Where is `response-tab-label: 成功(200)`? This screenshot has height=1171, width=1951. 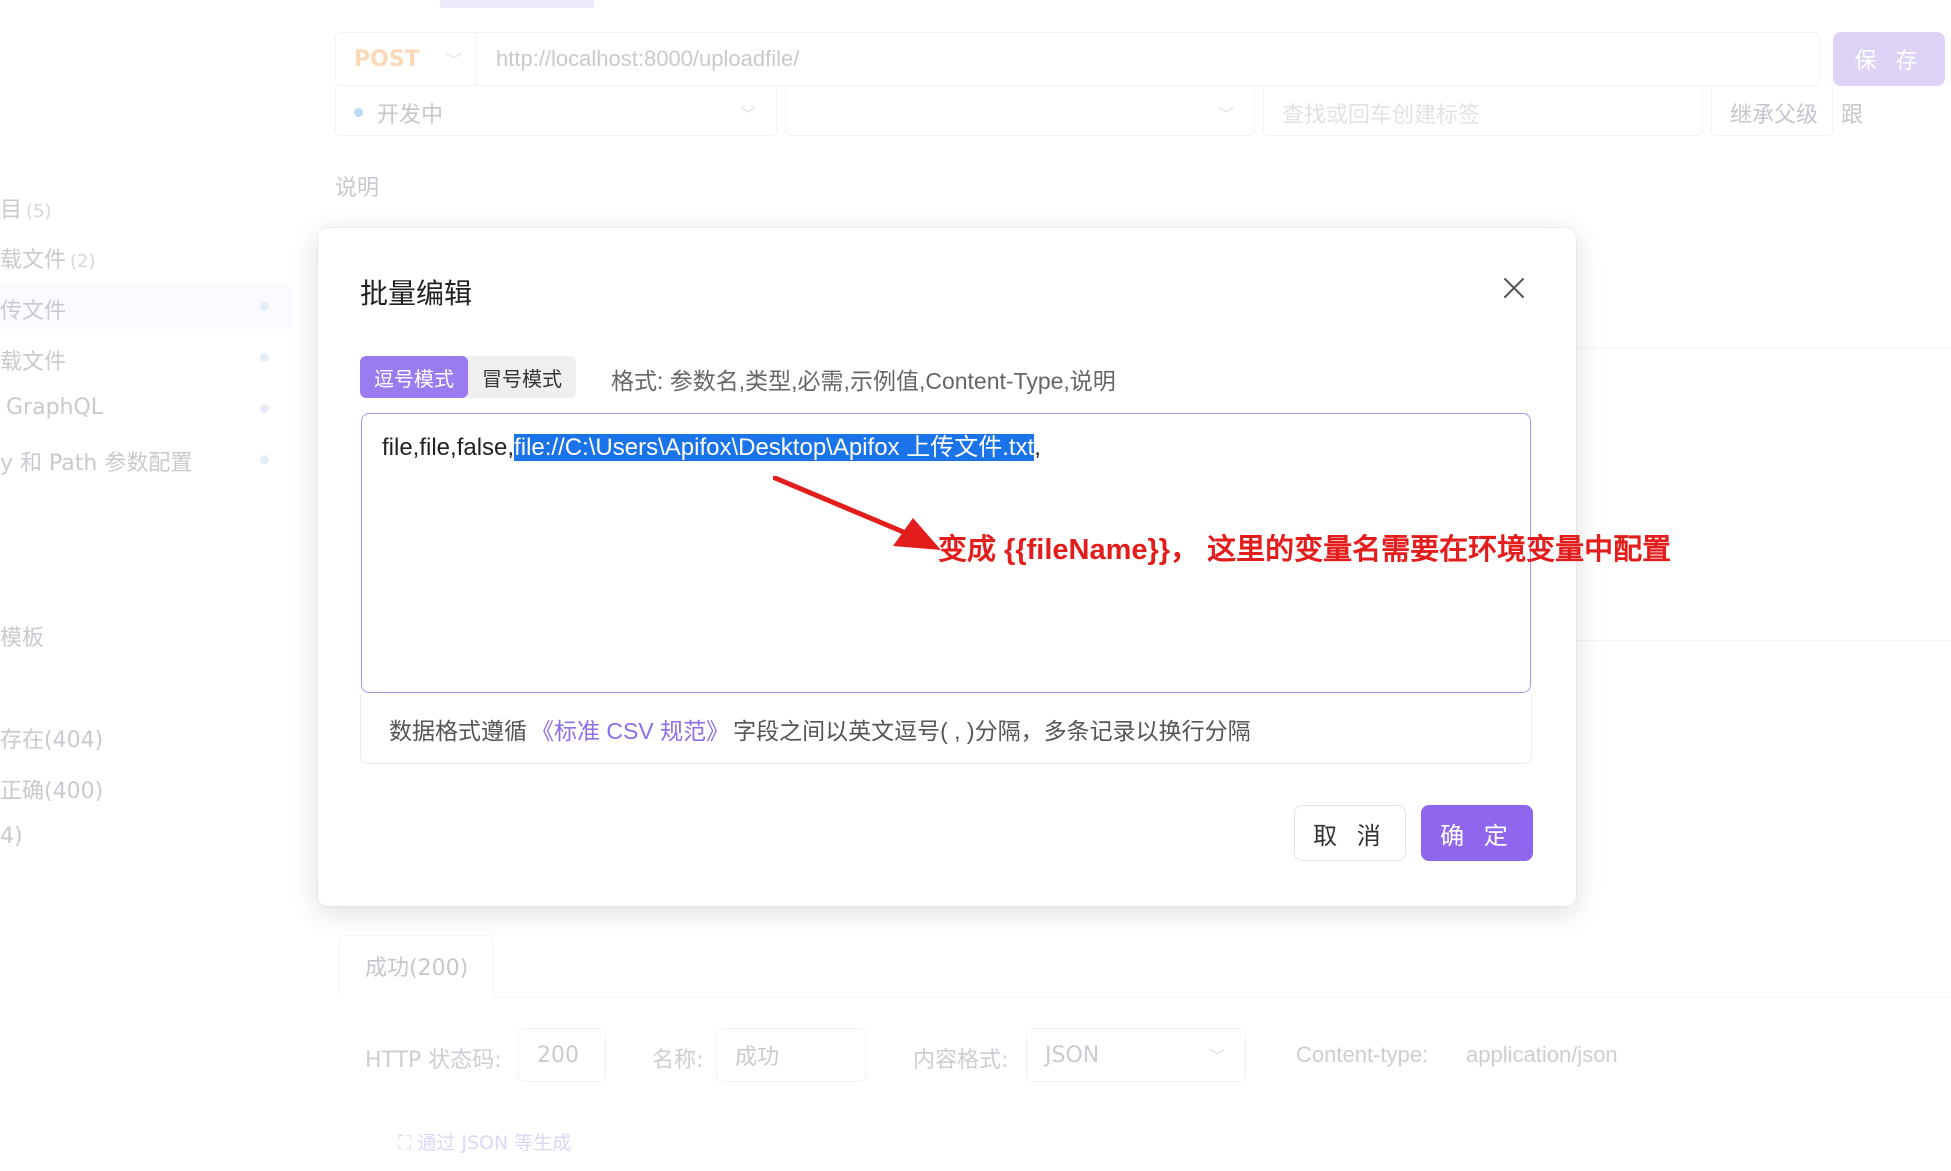 response-tab-label: 成功(200) is located at coordinates (417, 968).